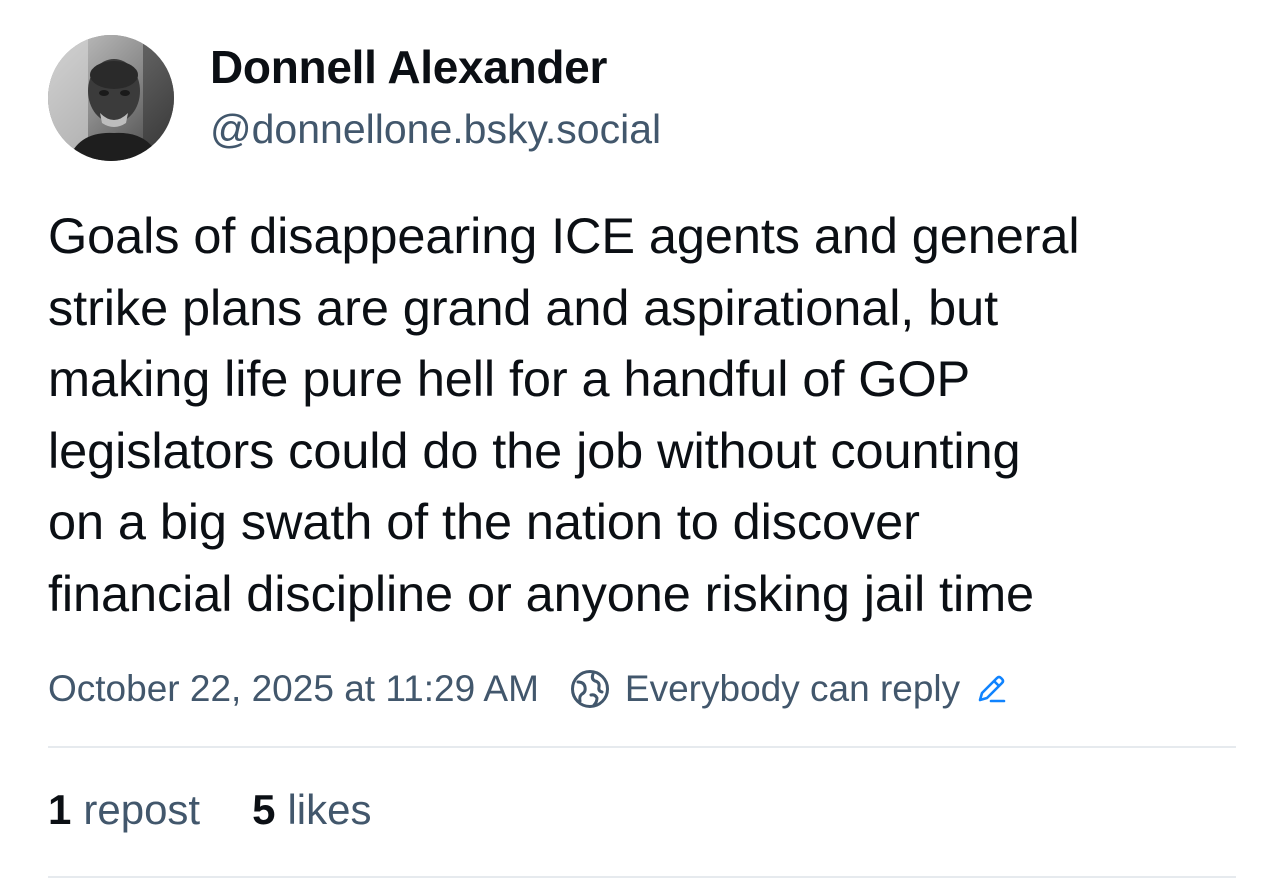 This screenshot has height=890, width=1284. Describe the element at coordinates (642, 877) in the screenshot. I see `divider-bottom` at that location.